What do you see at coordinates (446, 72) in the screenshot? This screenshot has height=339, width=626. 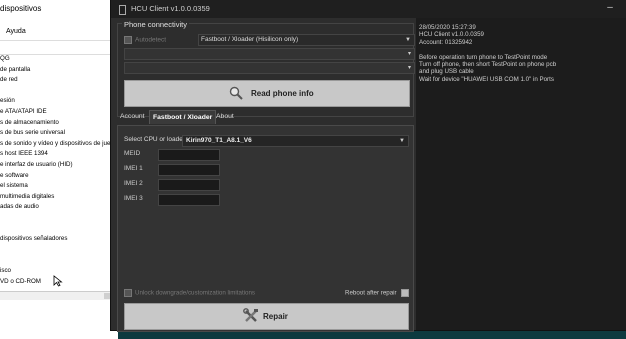 I see `log-line: and plug USB cable` at bounding box center [446, 72].